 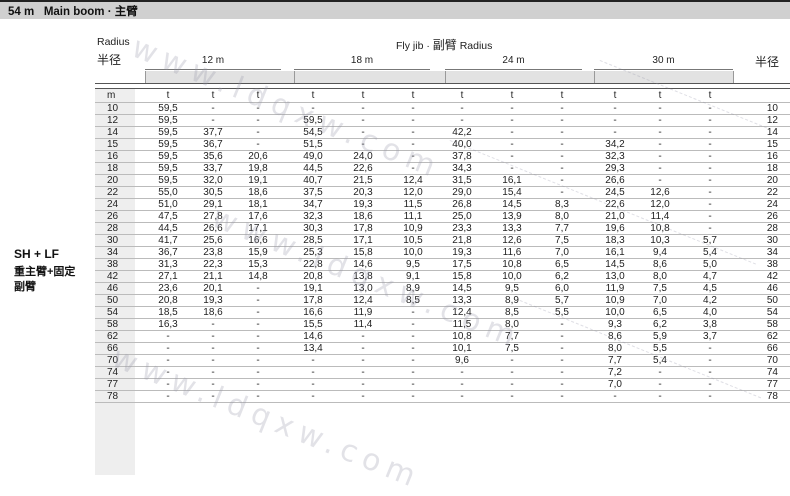 I want to click on radius-value-right: 34, so click(x=772, y=252).